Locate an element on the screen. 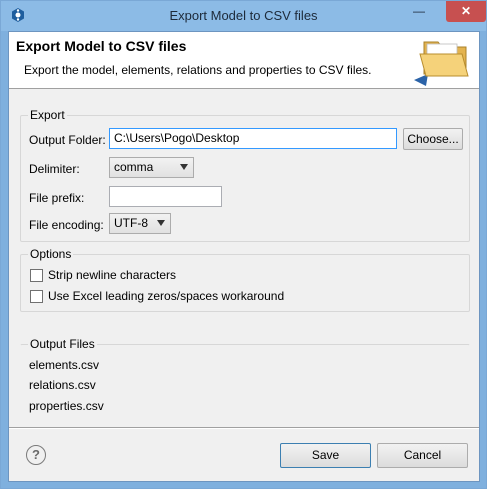  title-bar: Export Model to CSV files — ✕ is located at coordinates (243, 16).